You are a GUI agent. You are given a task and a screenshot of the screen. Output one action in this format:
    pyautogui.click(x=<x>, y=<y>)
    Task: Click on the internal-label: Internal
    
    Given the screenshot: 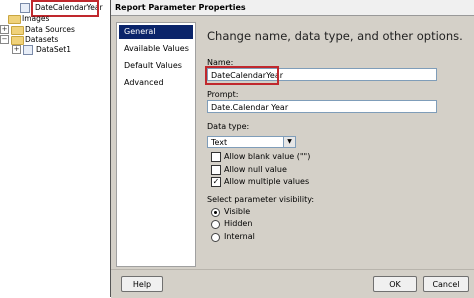 What is the action you would take?
    pyautogui.click(x=239, y=236)
    